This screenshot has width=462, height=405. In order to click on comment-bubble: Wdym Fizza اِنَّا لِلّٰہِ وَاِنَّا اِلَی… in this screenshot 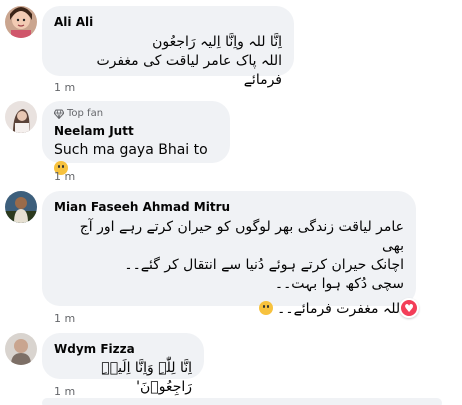, I will do `click(123, 364)`.